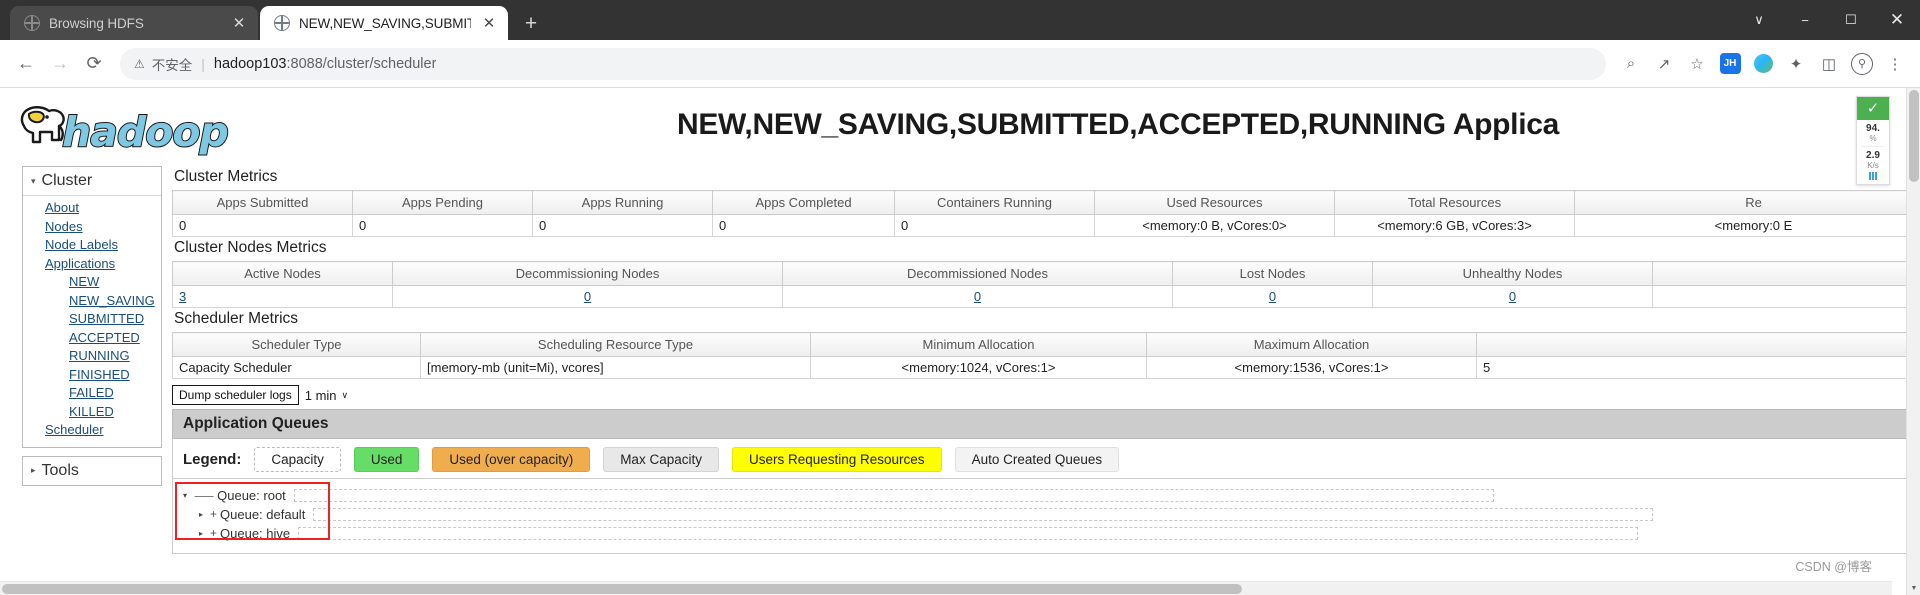 Image resolution: width=1920 pixels, height=595 pixels. Describe the element at coordinates (1913, 341) in the screenshot. I see `vertical-scrollbar: ▲ ▼` at that location.